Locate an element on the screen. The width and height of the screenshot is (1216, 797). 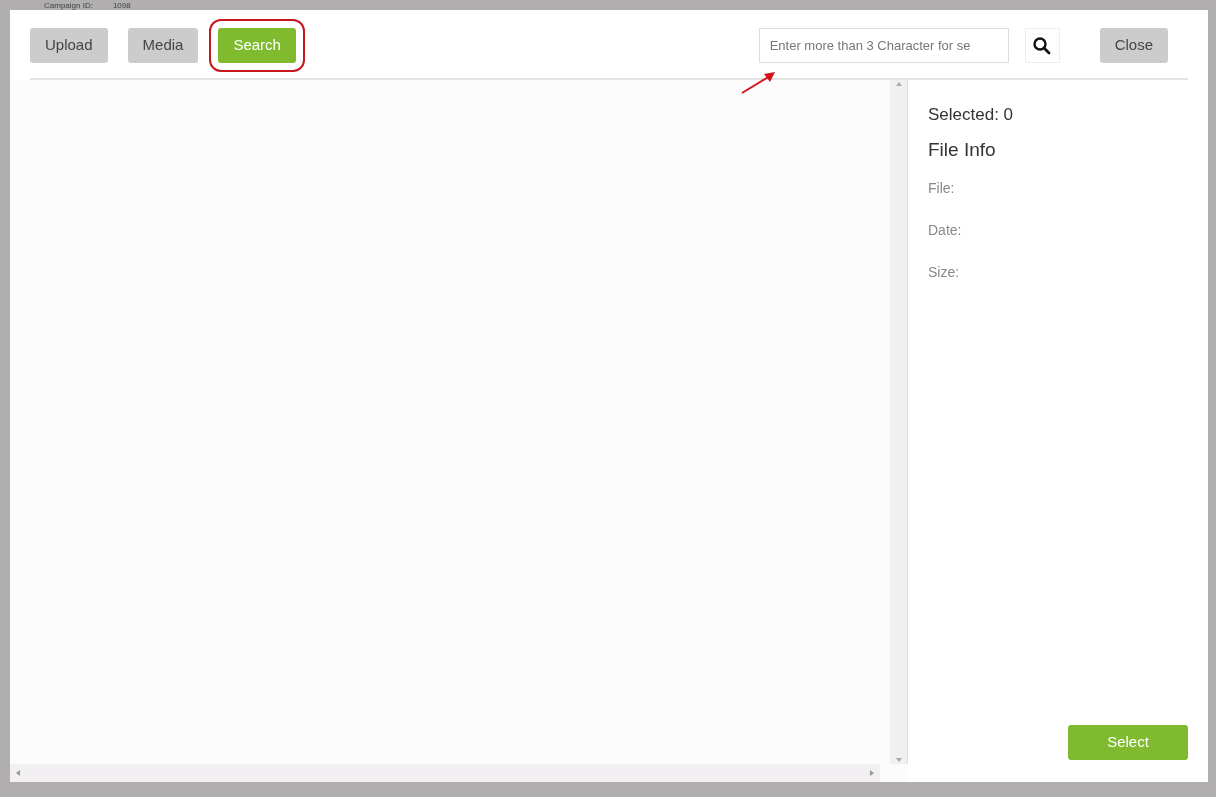
horizontal-scrollbar is located at coordinates (445, 773).